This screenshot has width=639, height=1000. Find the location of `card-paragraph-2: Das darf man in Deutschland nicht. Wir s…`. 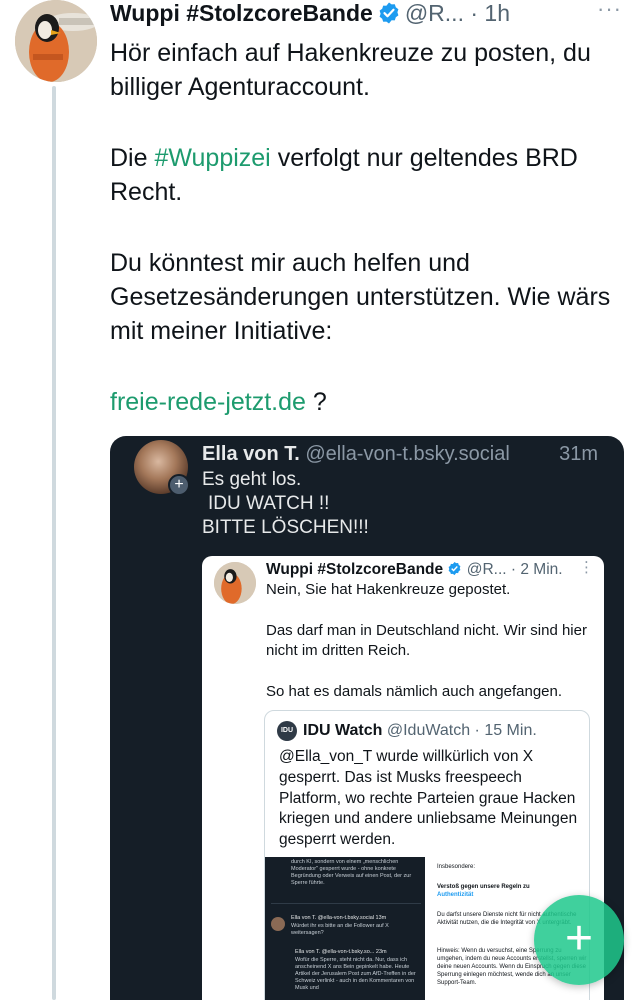

card-paragraph-2: Das darf man in Deutschland nicht. Wir s… is located at coordinates (426, 640).